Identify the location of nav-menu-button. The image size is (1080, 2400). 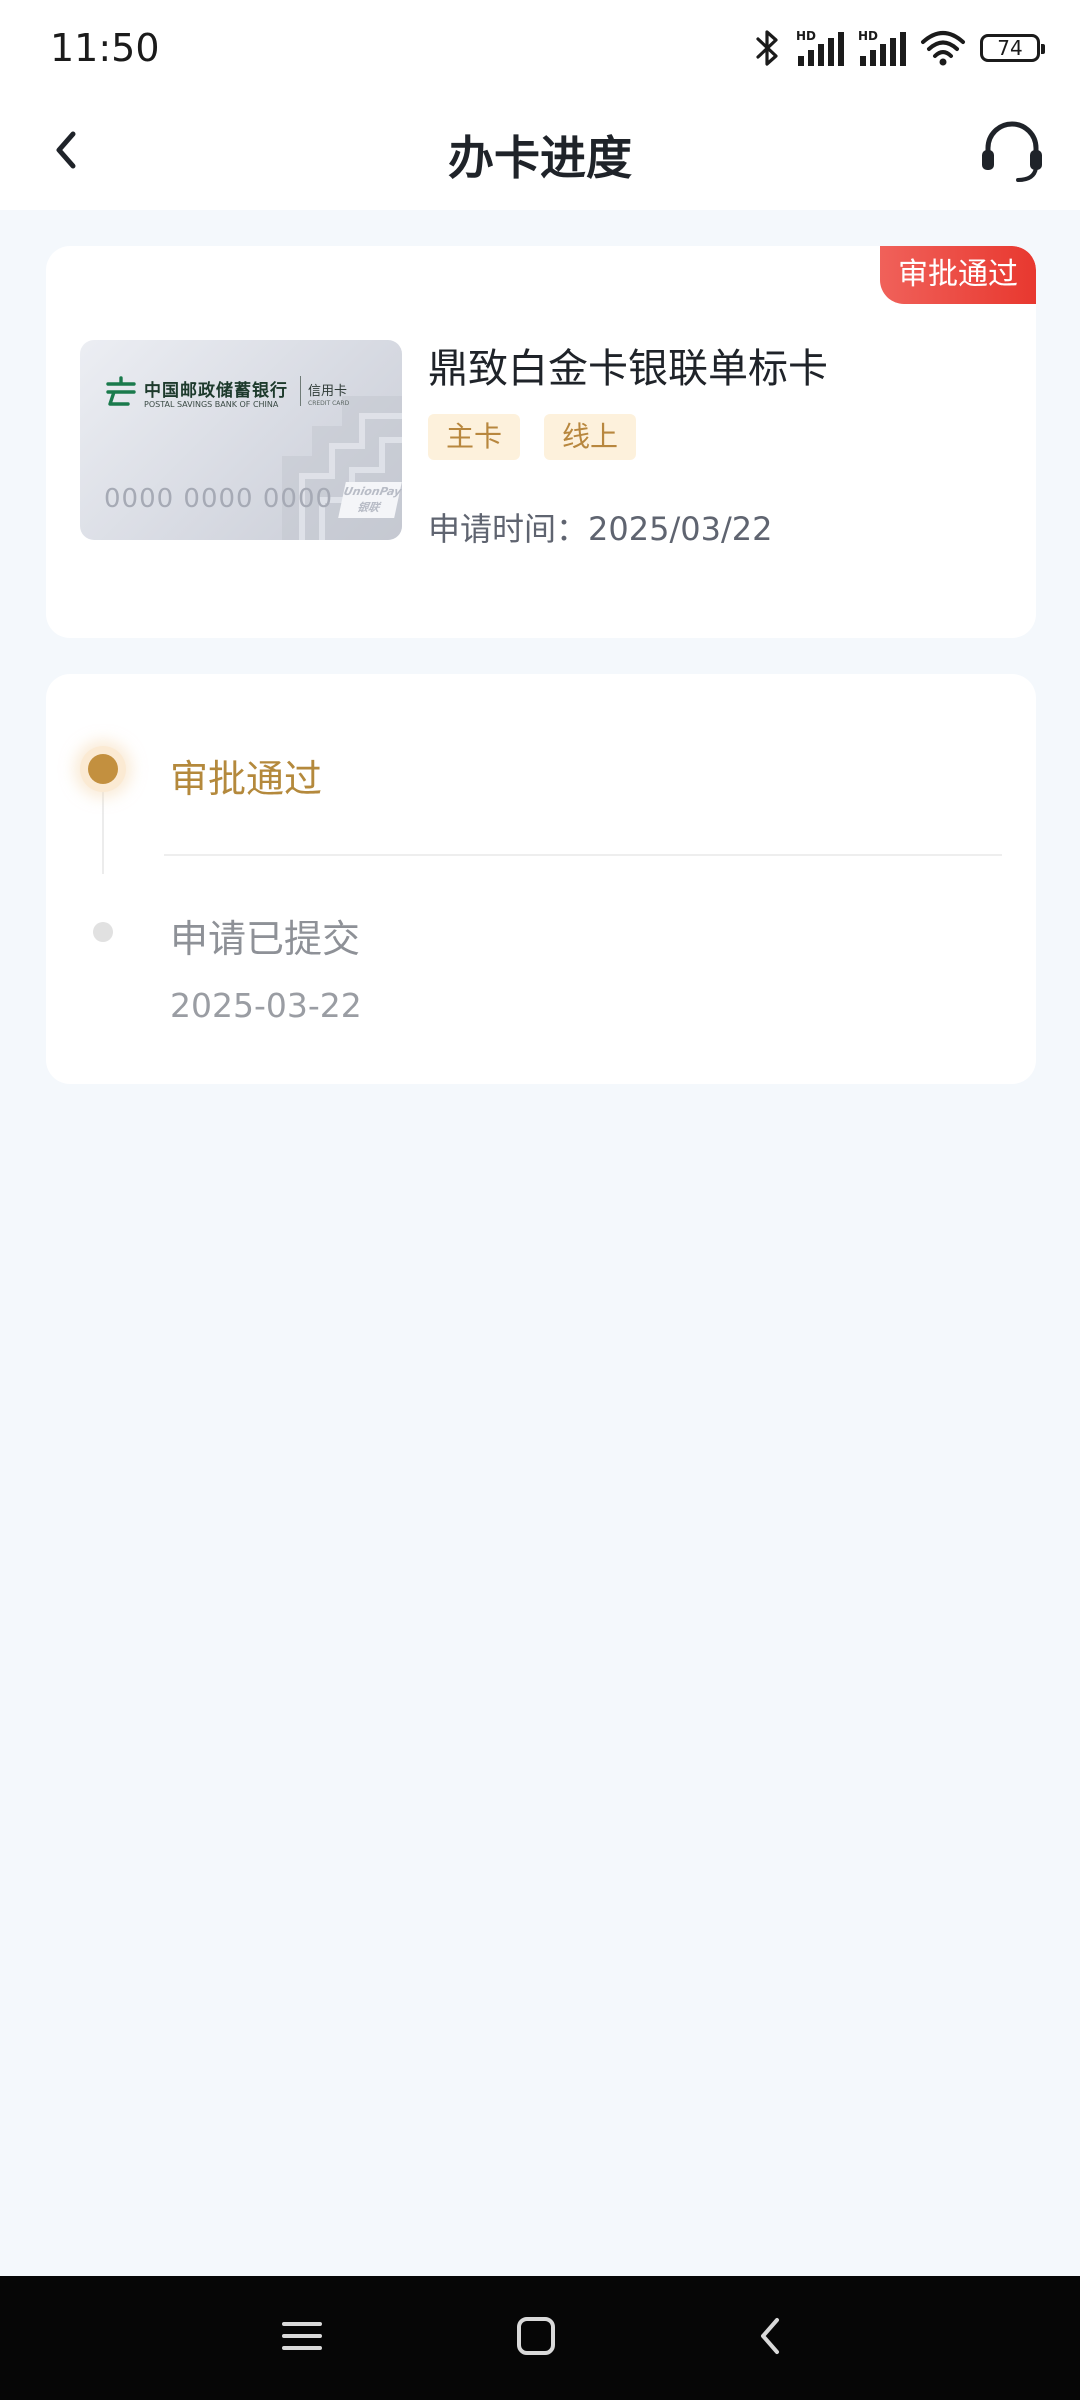
(302, 2338).